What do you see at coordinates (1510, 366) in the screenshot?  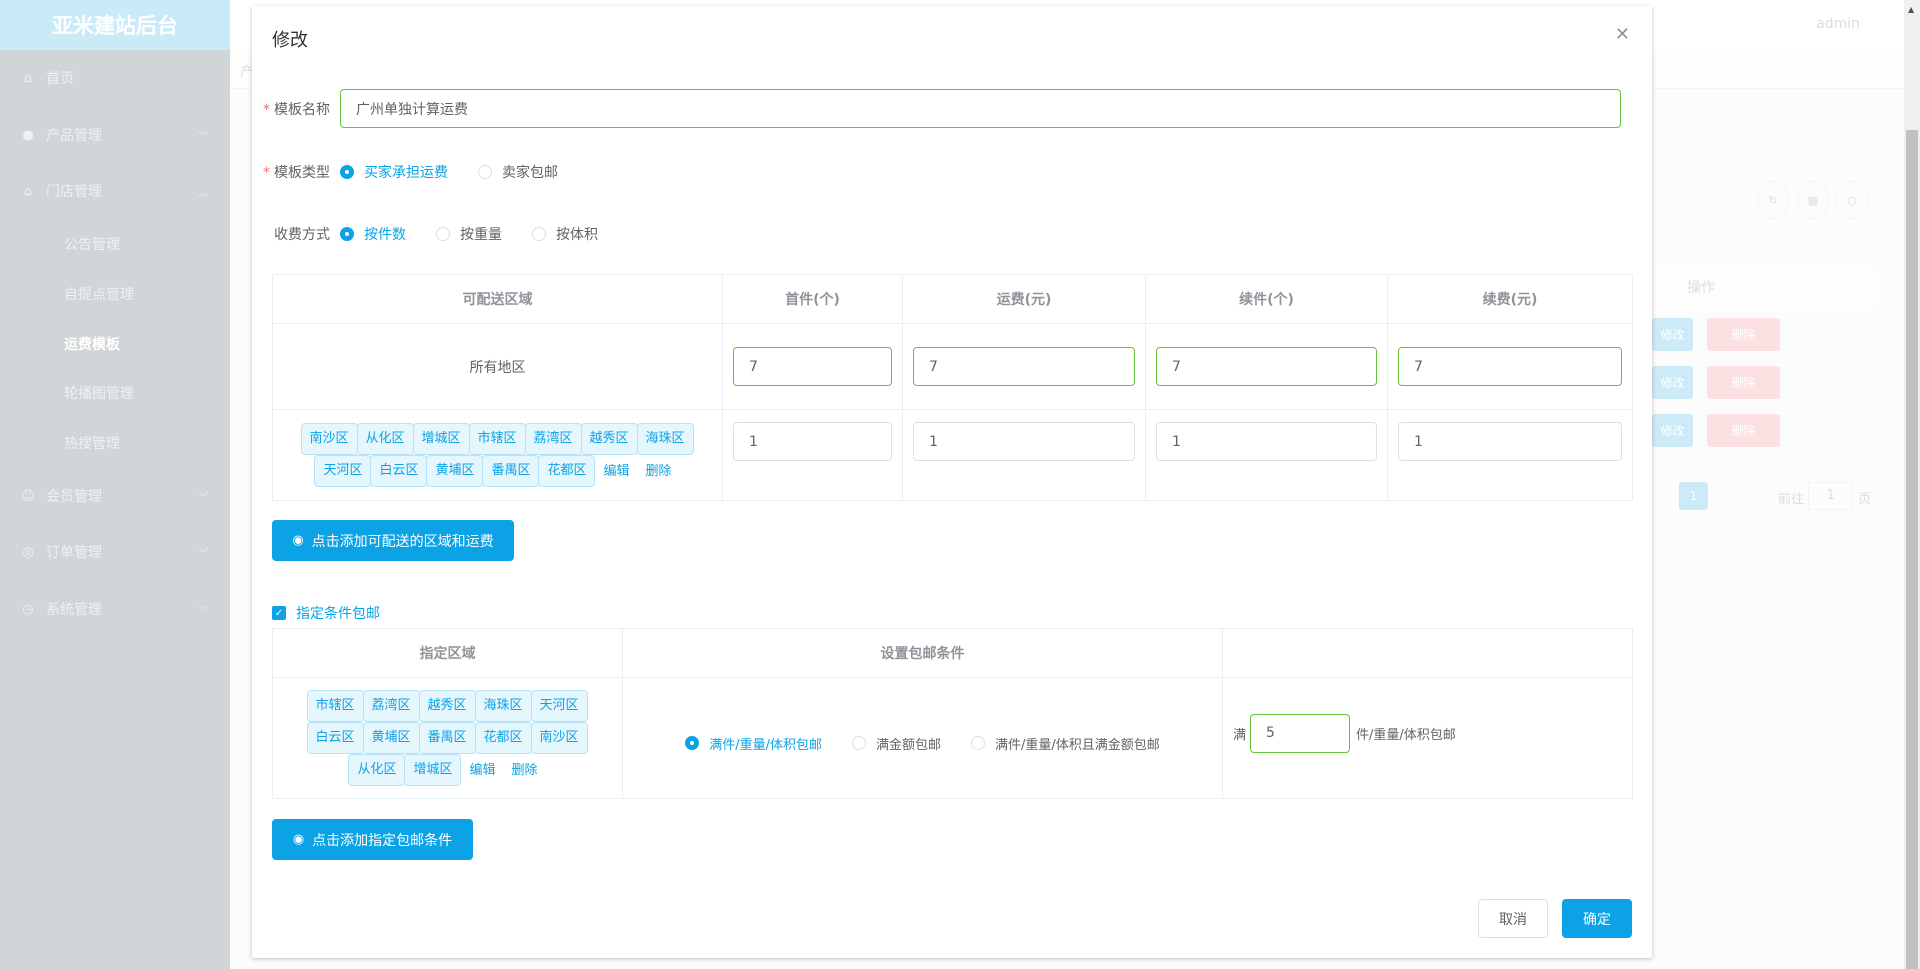 I see `additional-fee-input: 7` at bounding box center [1510, 366].